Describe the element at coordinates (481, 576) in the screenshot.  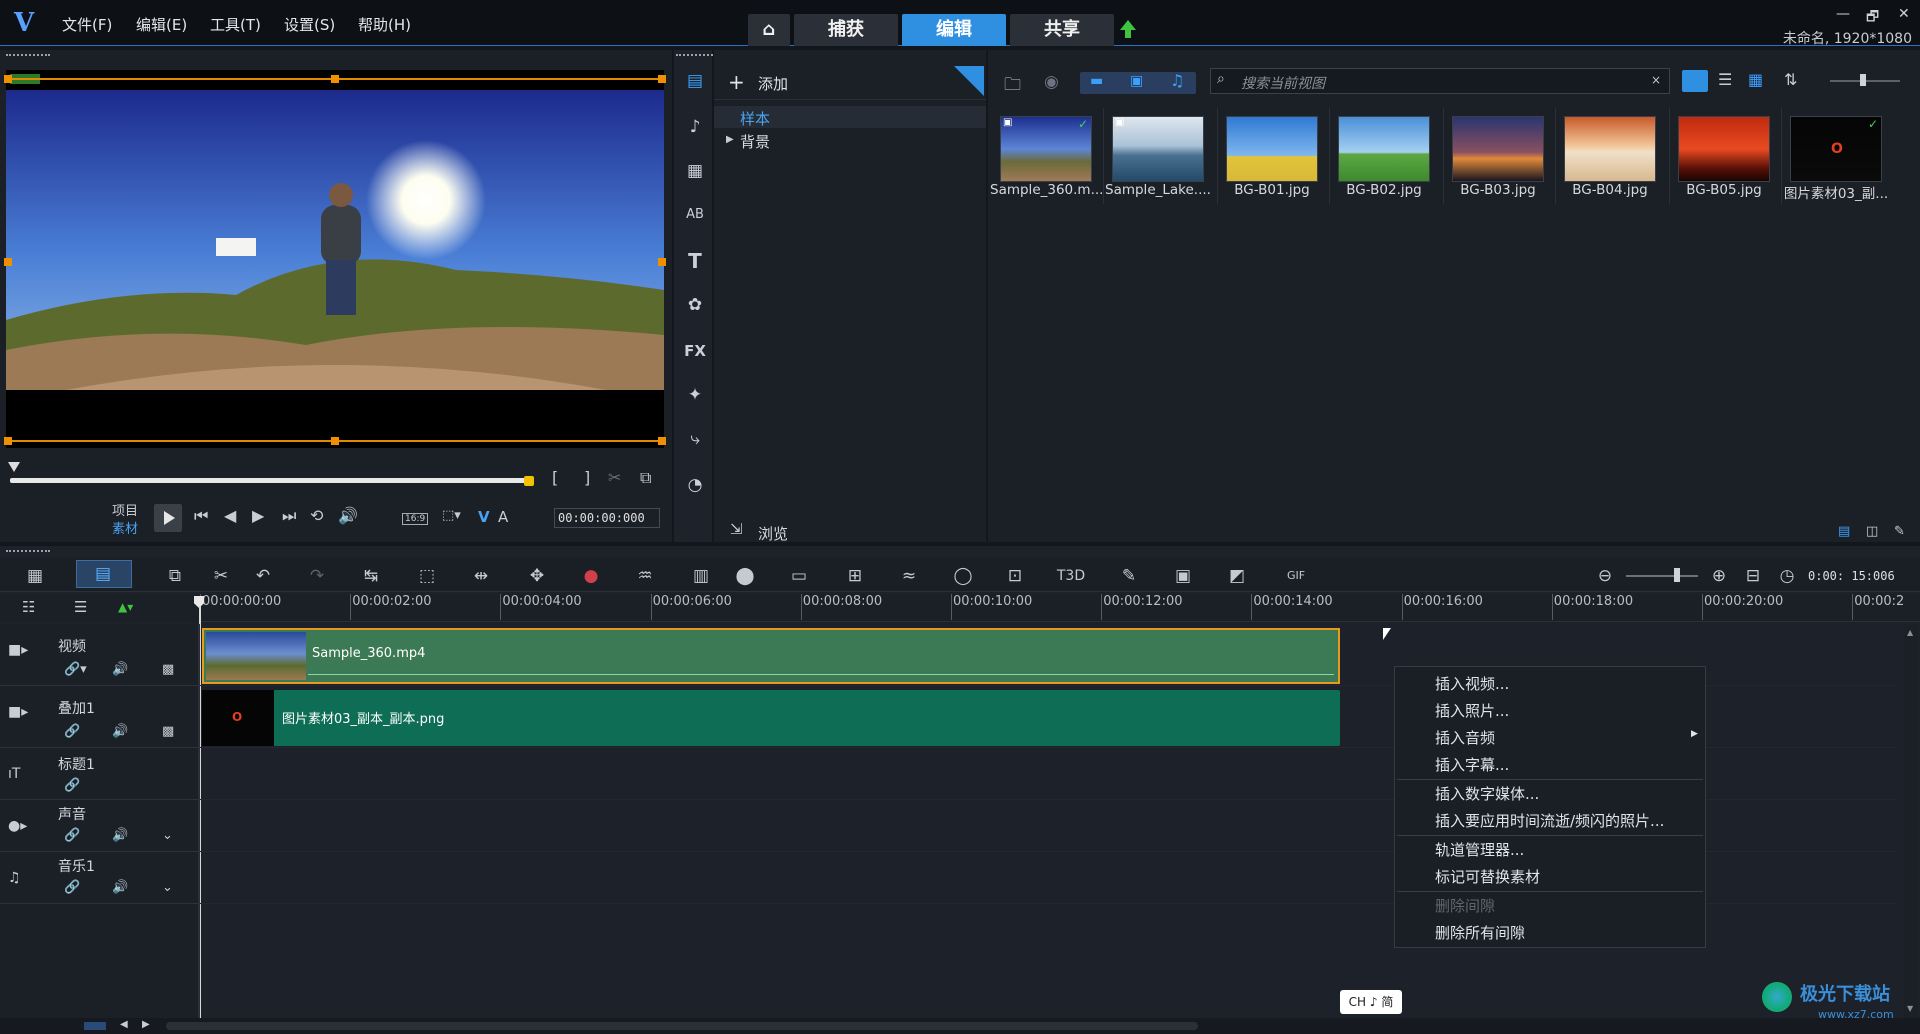
I see `split-screen-icon: ⇹` at that location.